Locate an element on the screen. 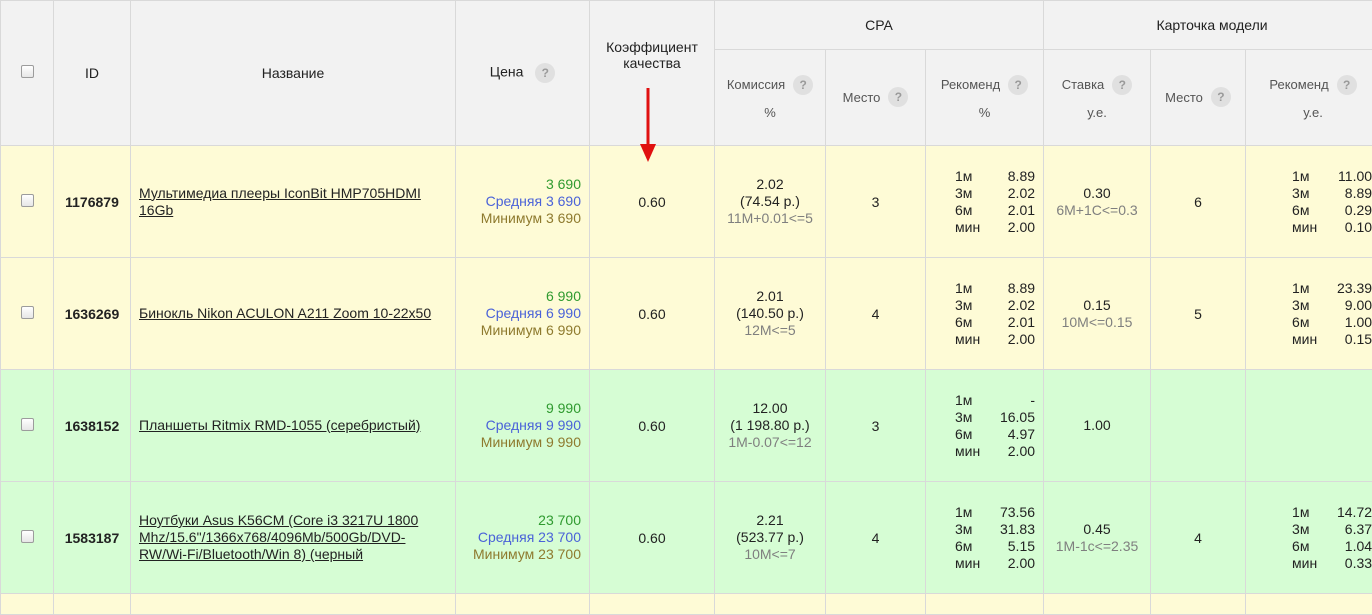 This screenshot has height=615, width=1372. rec-line: 6м5.15 is located at coordinates (984, 546).